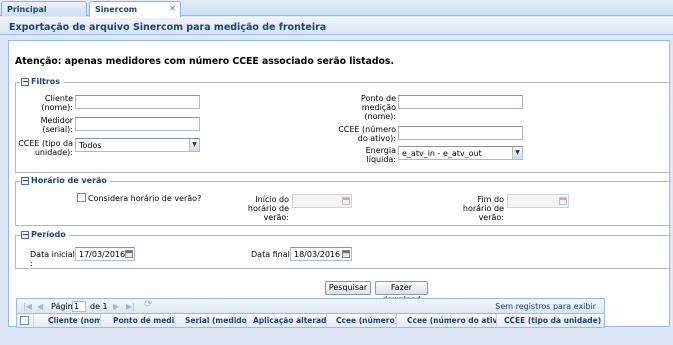 The image size is (673, 345). I want to click on last-page-icon: ▶|, so click(130, 306).